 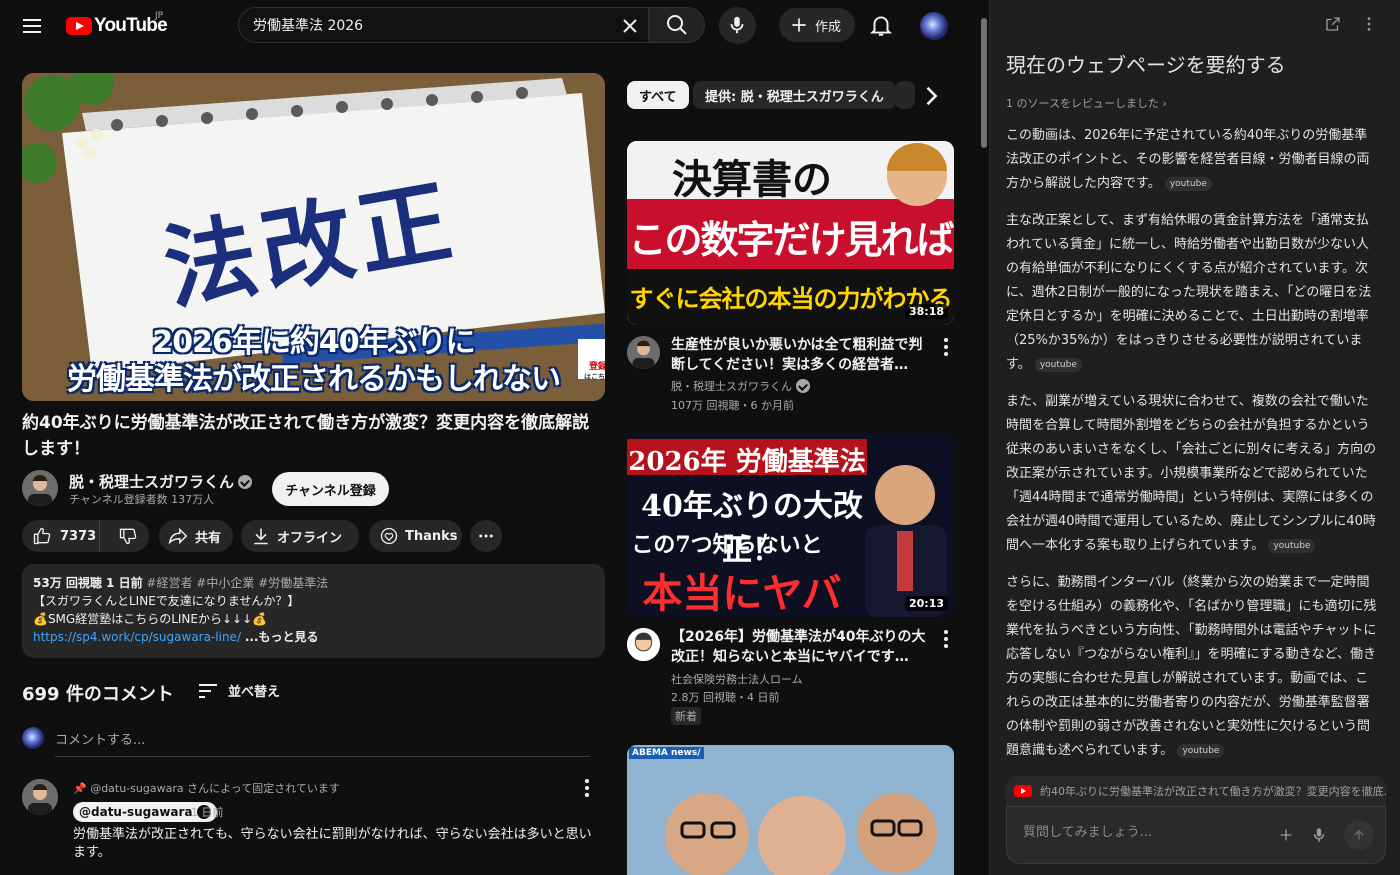 I want to click on comment-menu-icon, so click(x=587, y=788).